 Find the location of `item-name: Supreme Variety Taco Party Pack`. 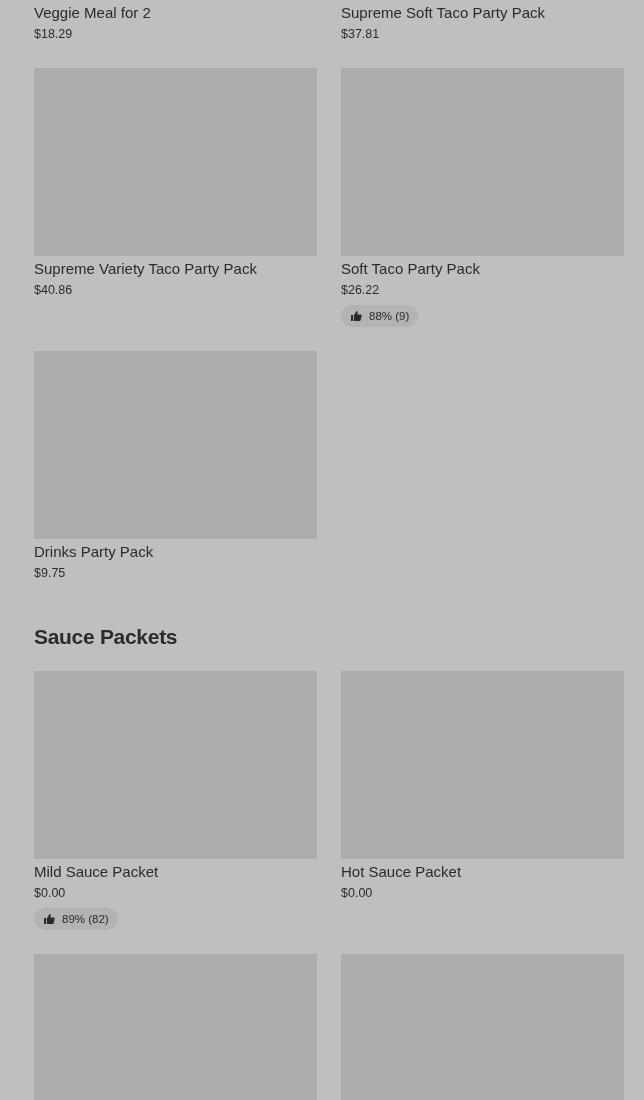

item-name: Supreme Variety Taco Party Pack is located at coordinates (175, 269).